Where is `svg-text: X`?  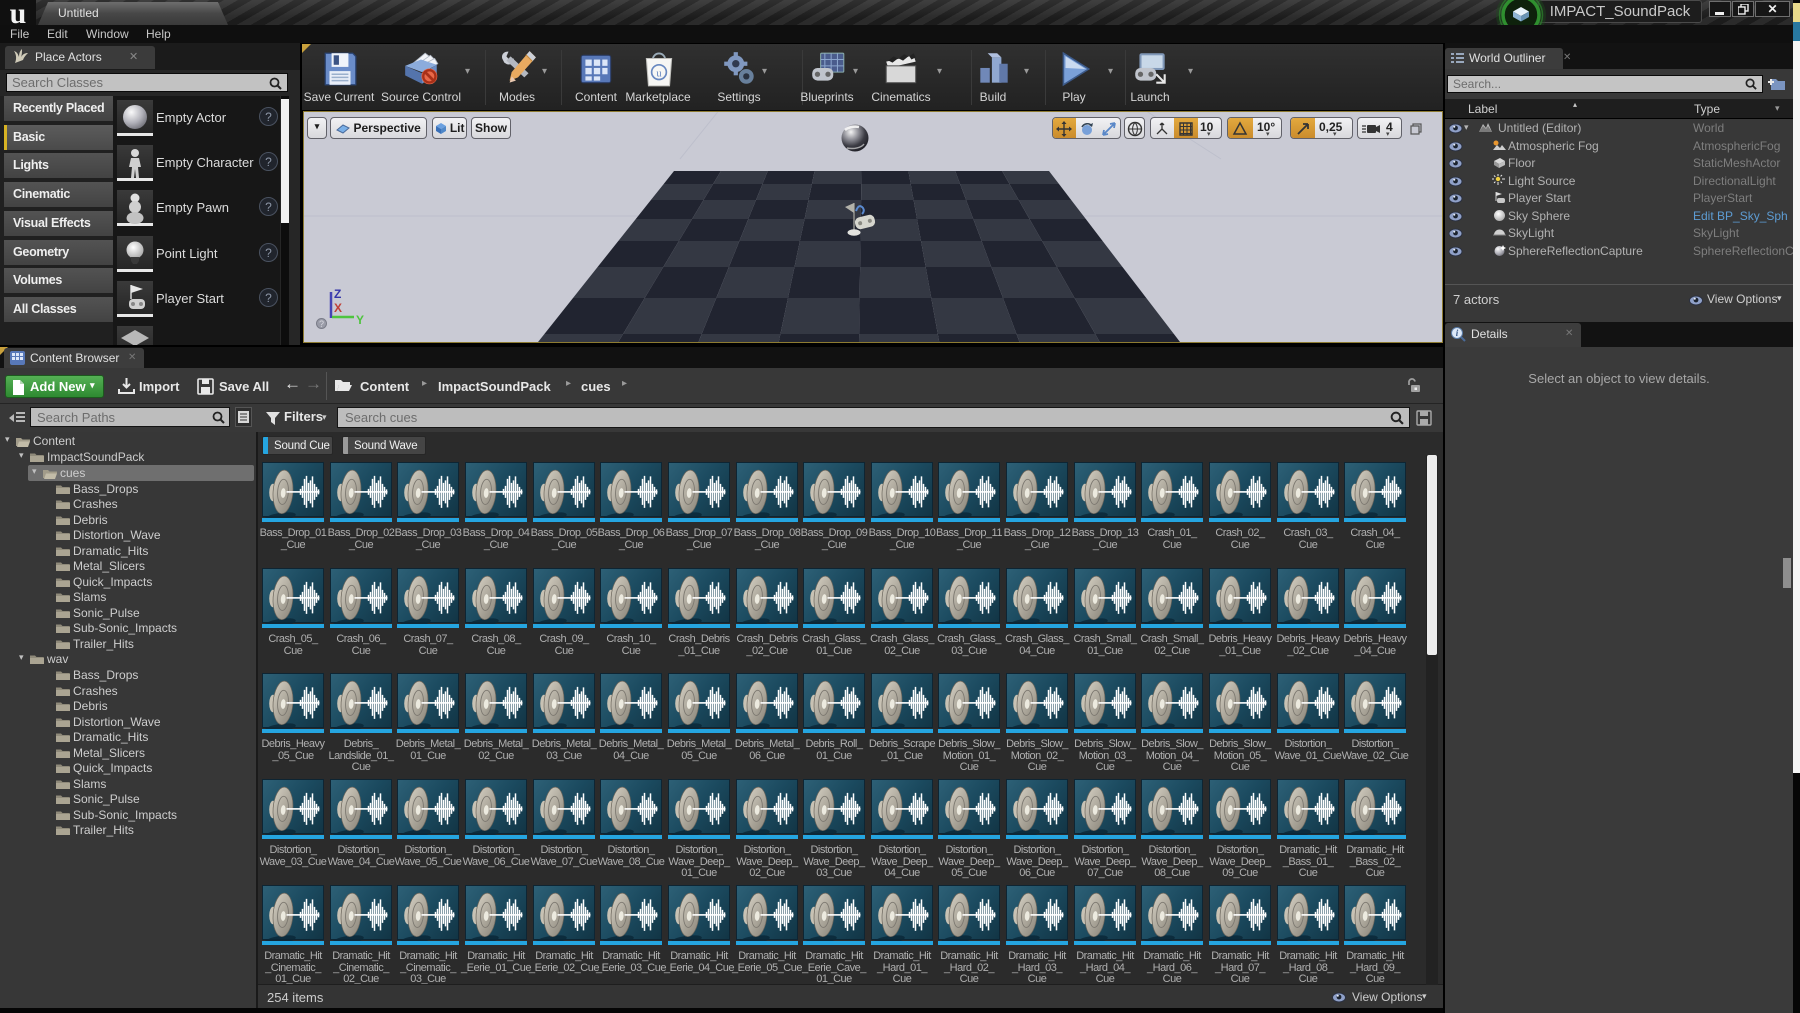
svg-text: X is located at coordinates (338, 308).